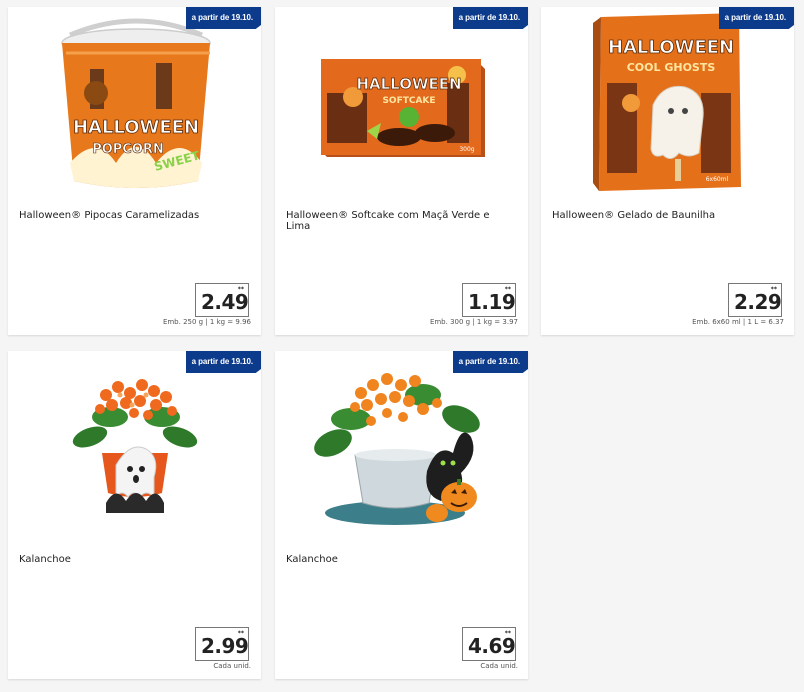 The height and width of the screenshot is (692, 804). Describe the element at coordinates (466, 149) in the screenshot. I see `svg-text: 300g` at that location.